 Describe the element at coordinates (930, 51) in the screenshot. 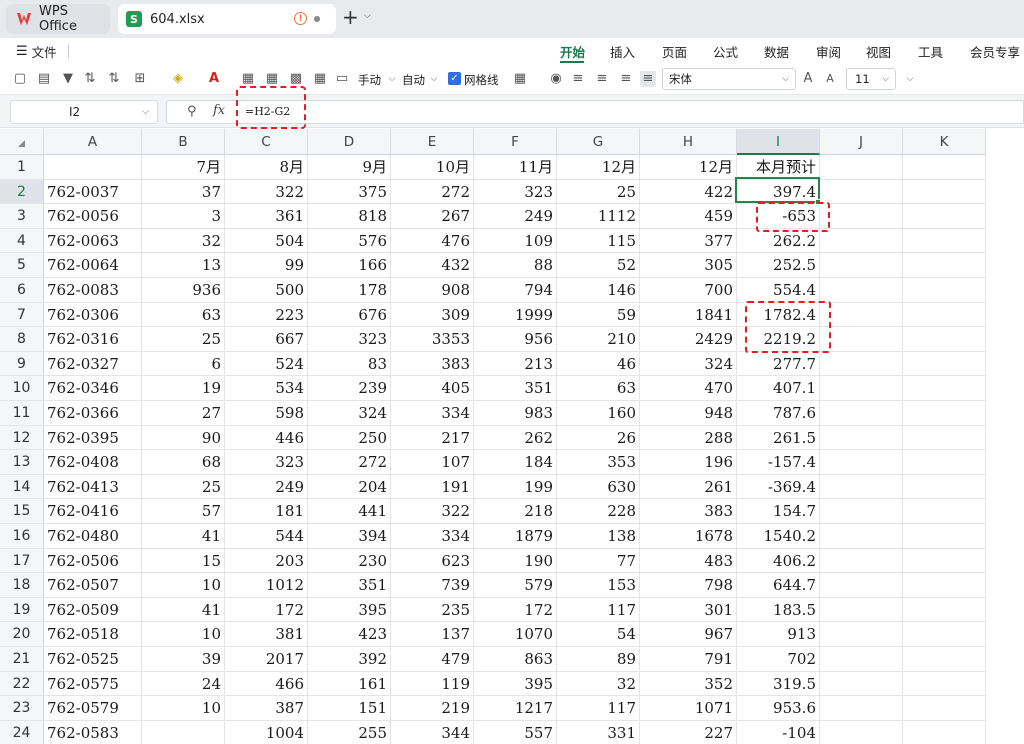

I see `tab-tools: 工具` at that location.